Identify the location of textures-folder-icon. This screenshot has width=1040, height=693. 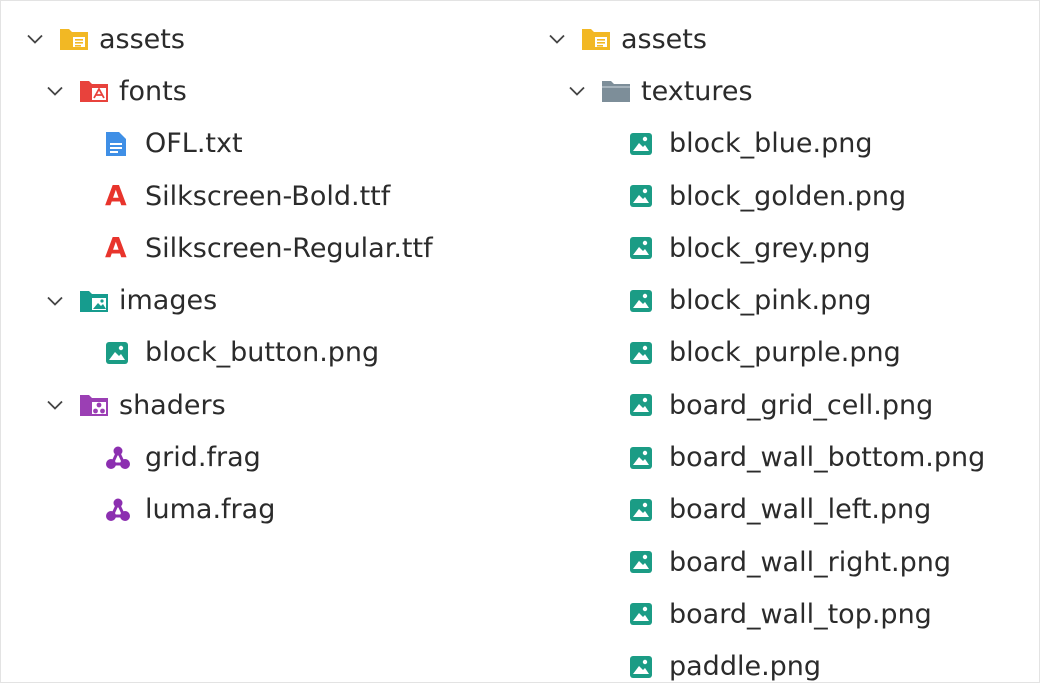
(621, 91).